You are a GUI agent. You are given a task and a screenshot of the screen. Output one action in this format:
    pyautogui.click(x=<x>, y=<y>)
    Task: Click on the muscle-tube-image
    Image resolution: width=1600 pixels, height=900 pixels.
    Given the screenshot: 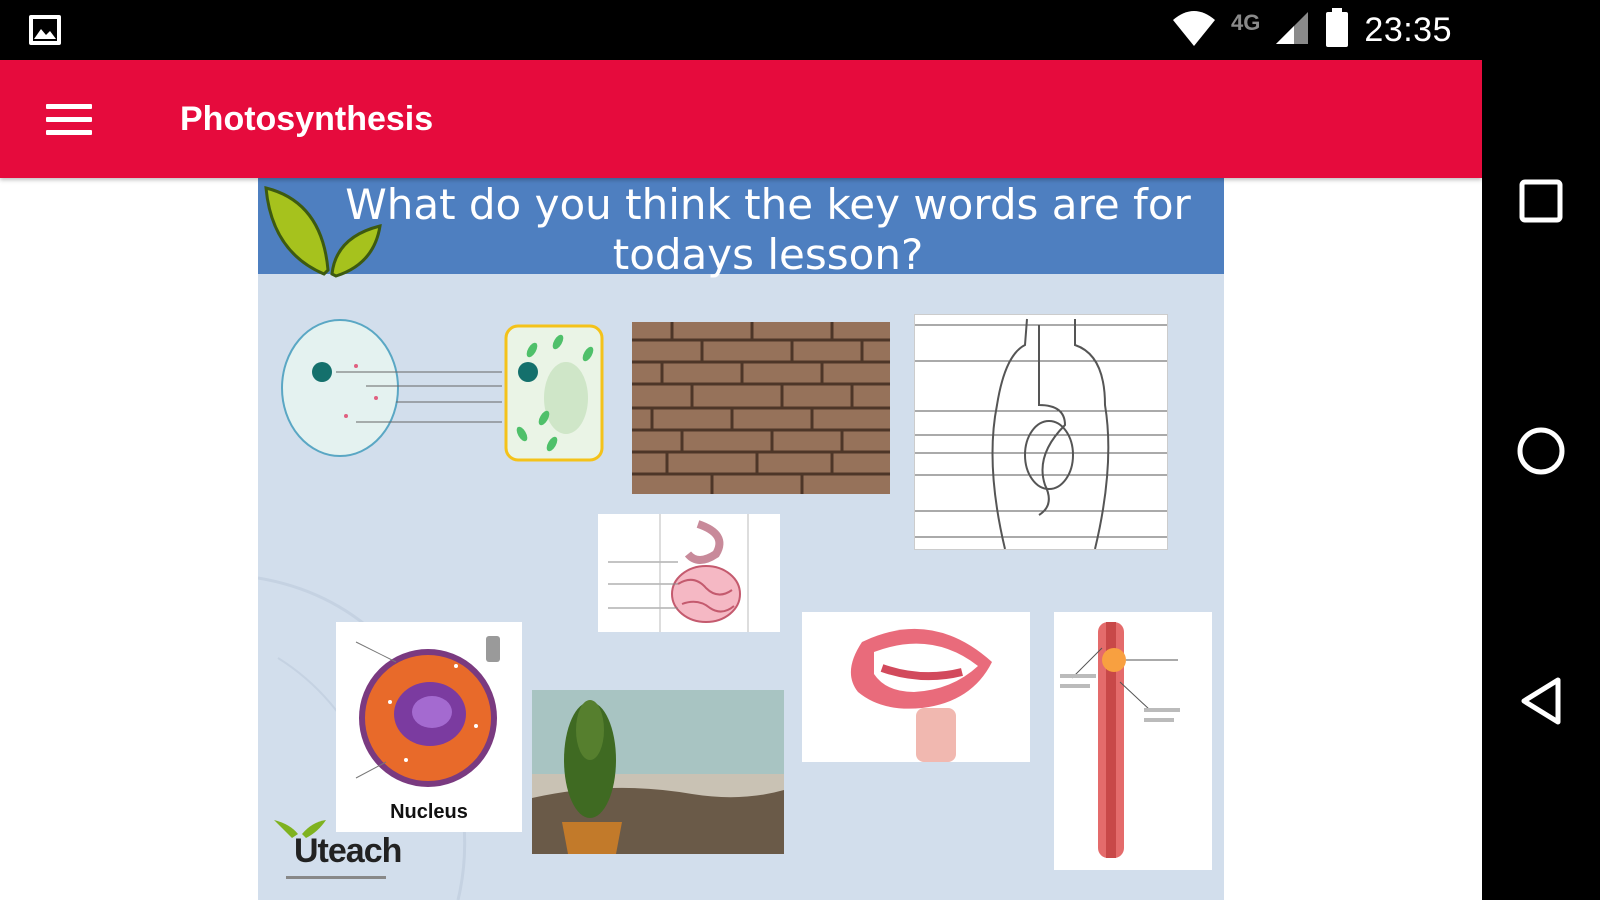 What is the action you would take?
    pyautogui.click(x=1133, y=741)
    